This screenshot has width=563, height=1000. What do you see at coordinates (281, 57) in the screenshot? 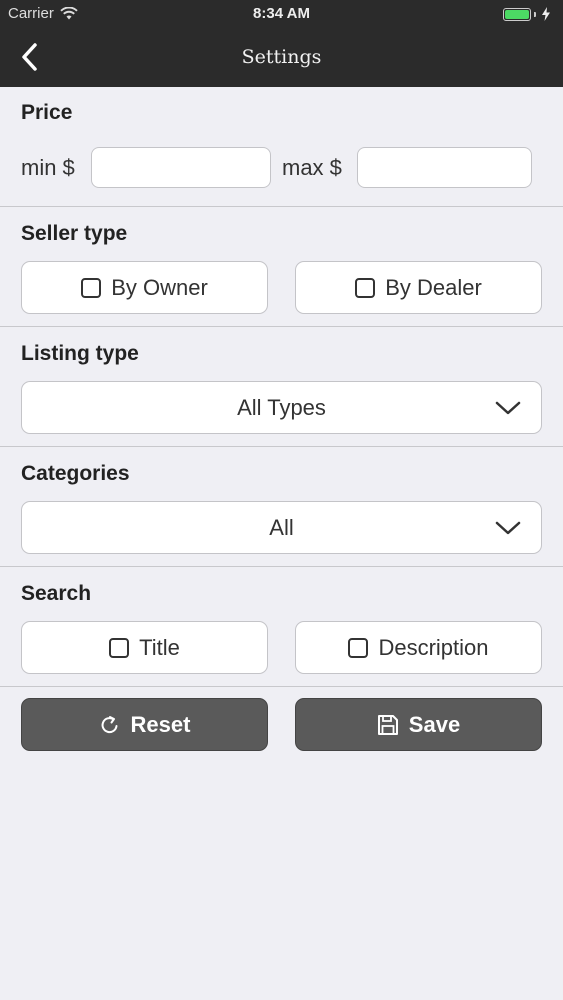
I see `page-title: Settings` at bounding box center [281, 57].